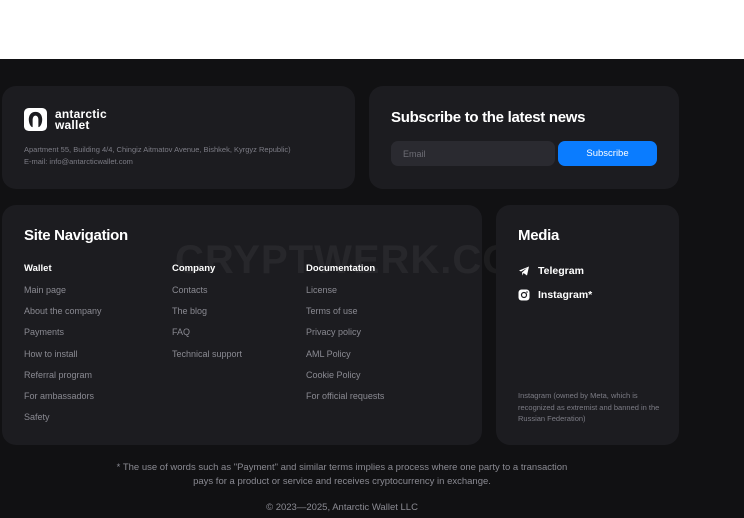 The image size is (744, 518). I want to click on telegram-icon, so click(524, 271).